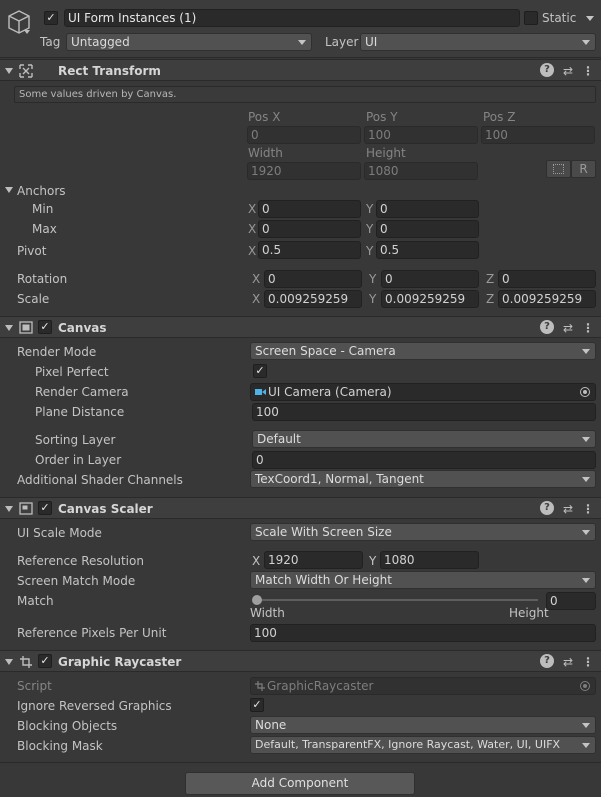  I want to click on object-picker-icon, so click(585, 392).